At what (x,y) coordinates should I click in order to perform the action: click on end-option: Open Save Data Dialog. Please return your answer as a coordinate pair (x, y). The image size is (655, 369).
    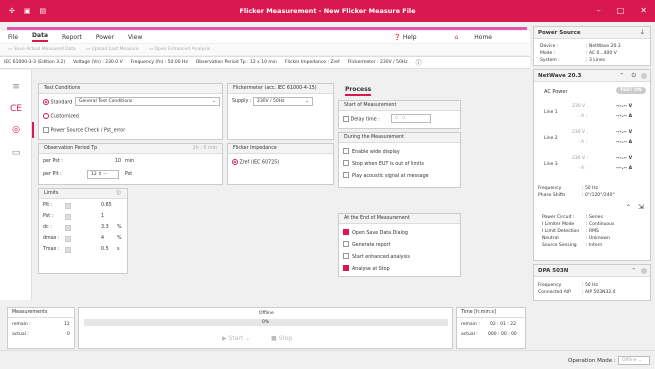
    Looking at the image, I should click on (375, 232).